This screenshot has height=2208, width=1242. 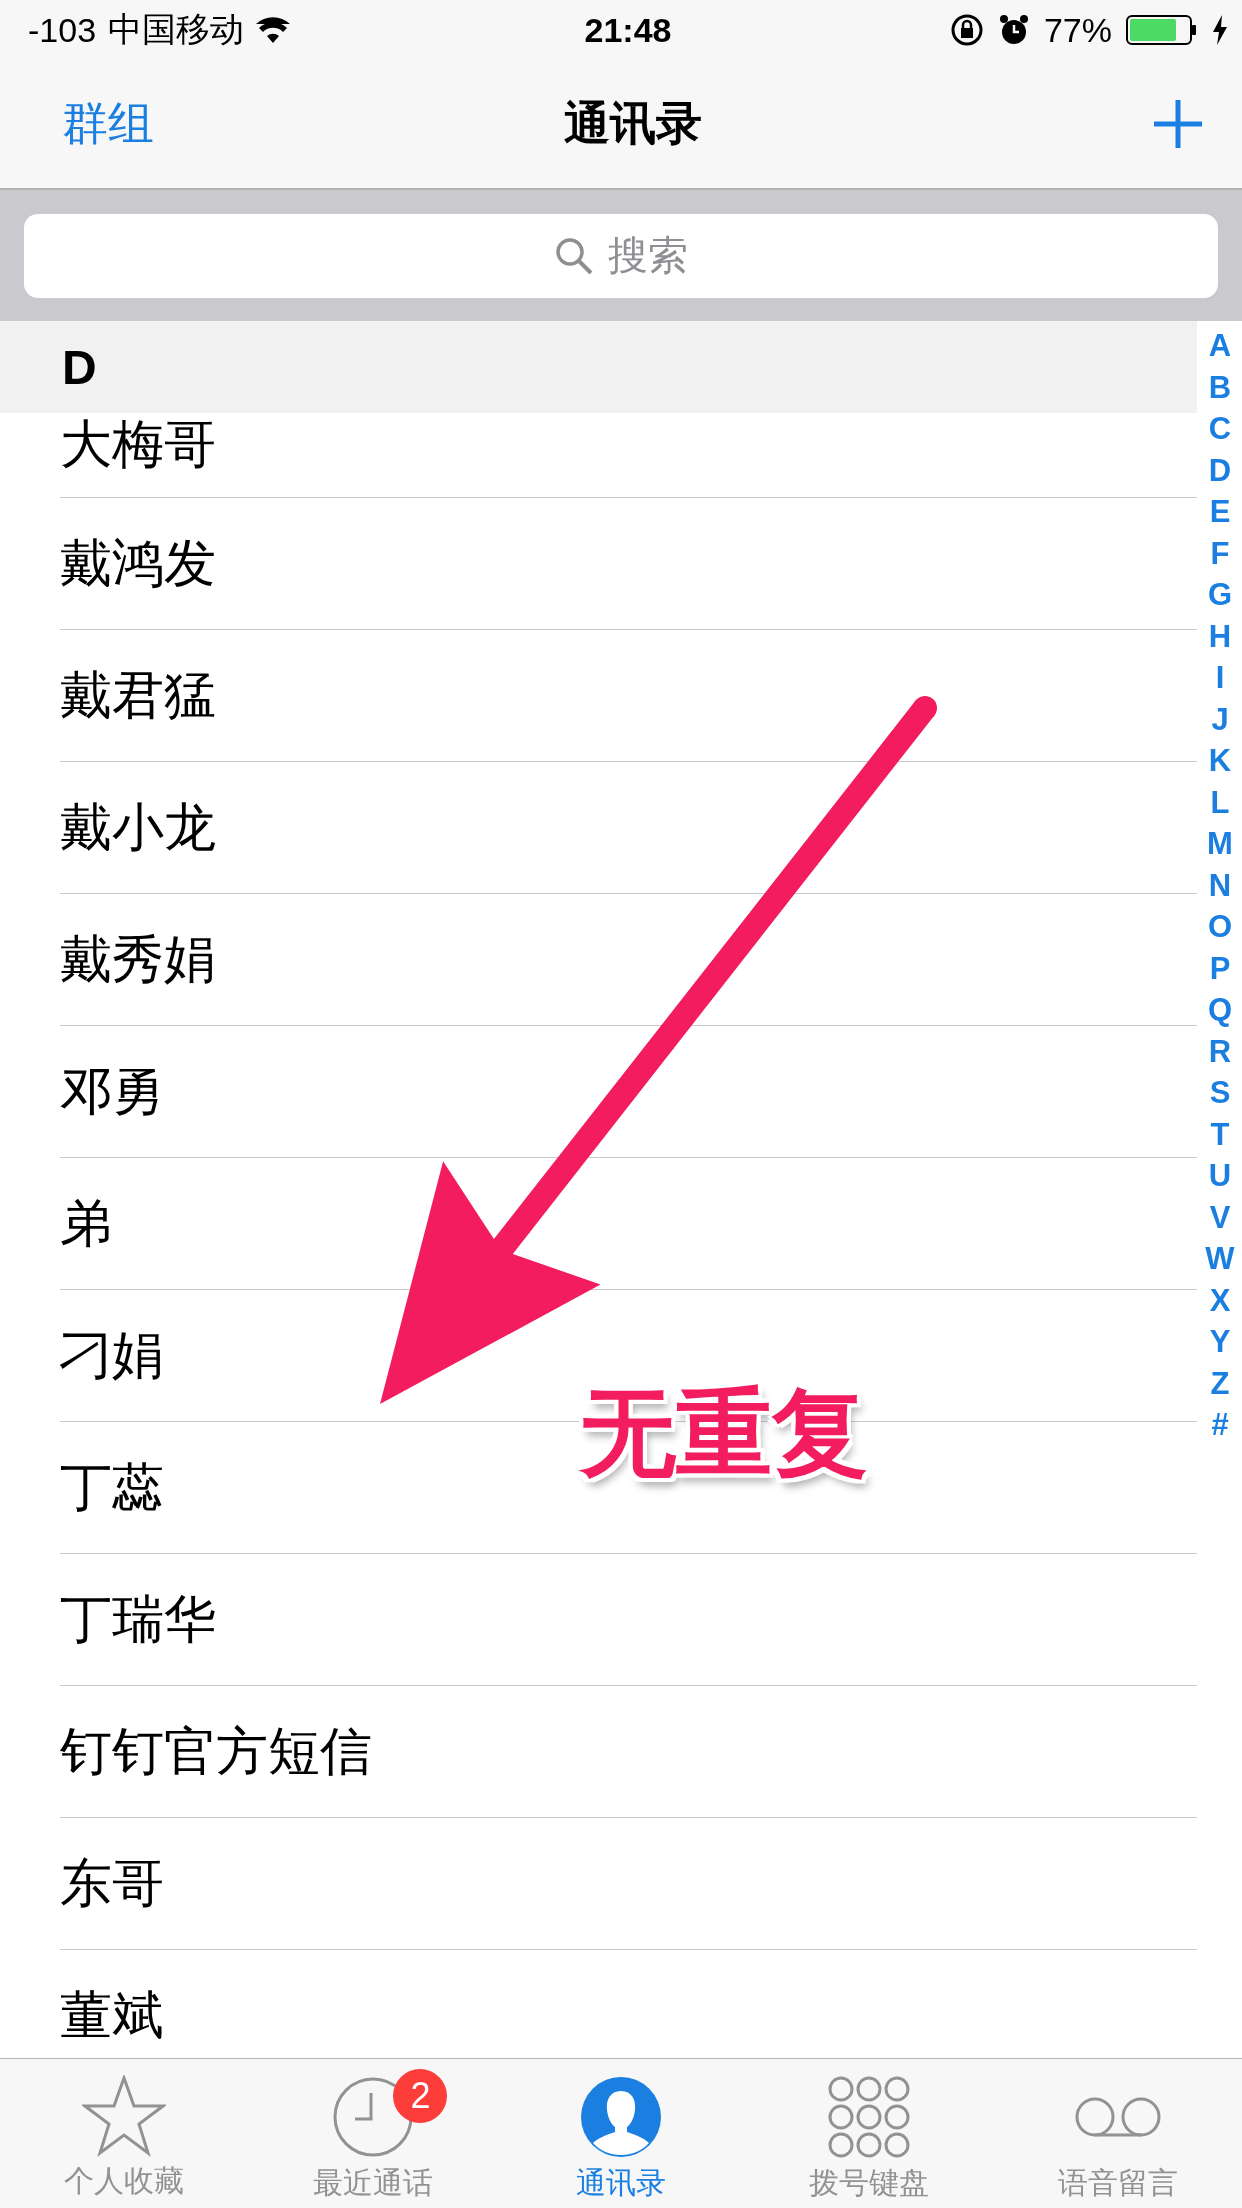 What do you see at coordinates (1220, 802) in the screenshot?
I see `index-letter: L` at bounding box center [1220, 802].